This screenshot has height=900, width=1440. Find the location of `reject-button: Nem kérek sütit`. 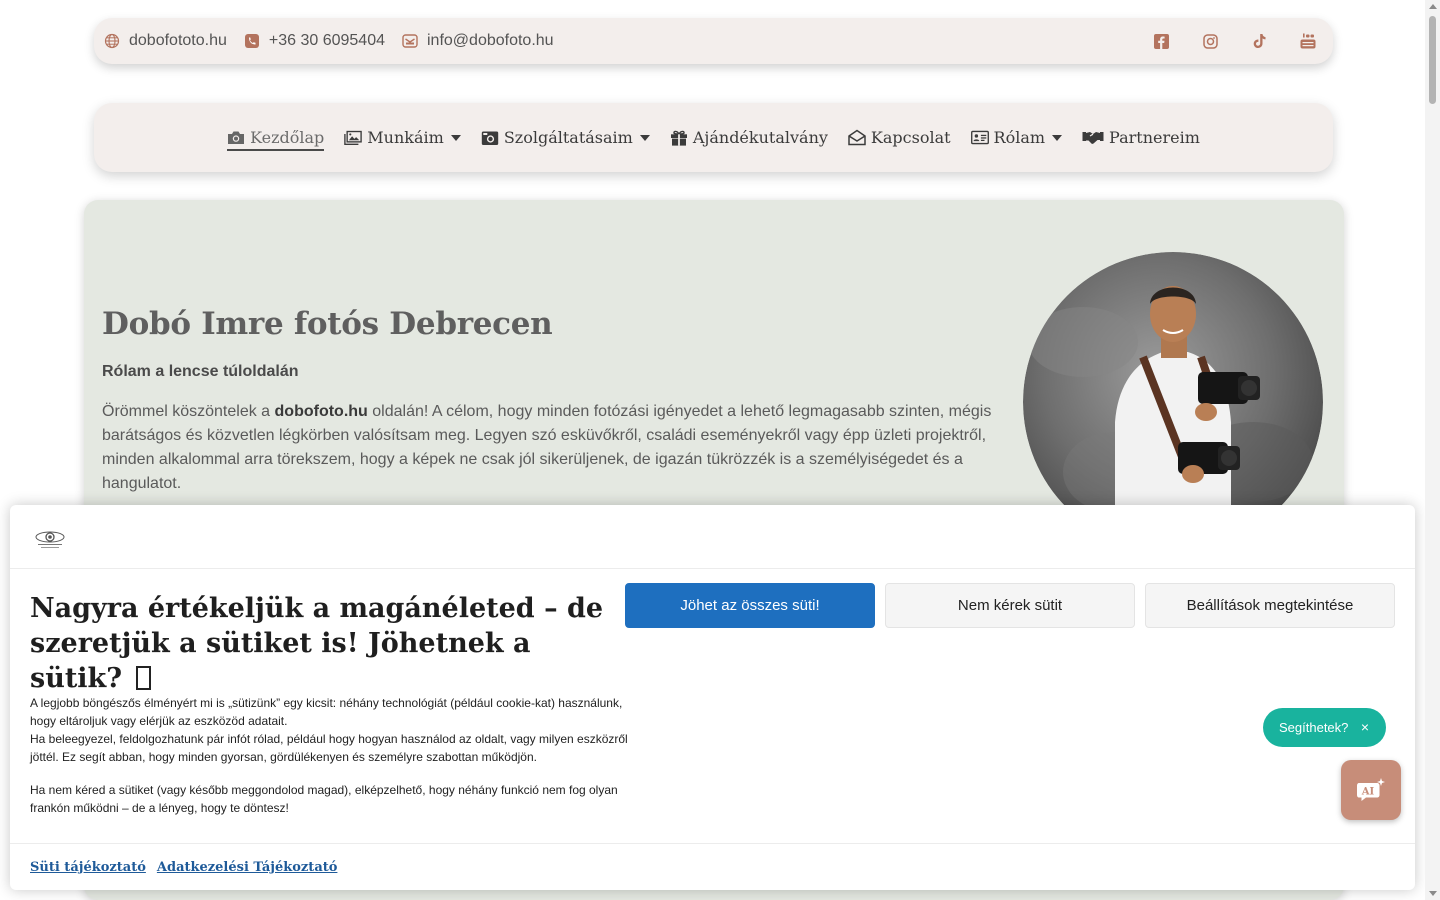

reject-button: Nem kérek sütit is located at coordinates (1010, 605).